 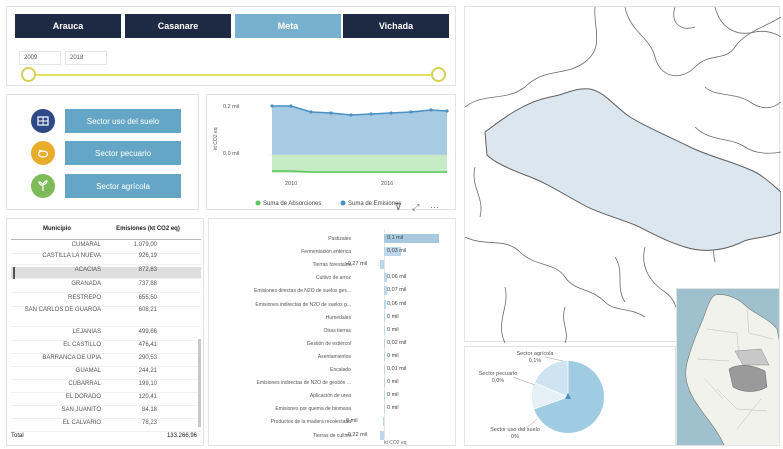 I want to click on table-row: SAN CARLOS DE GUAROA 608,21, so click(x=106, y=317).